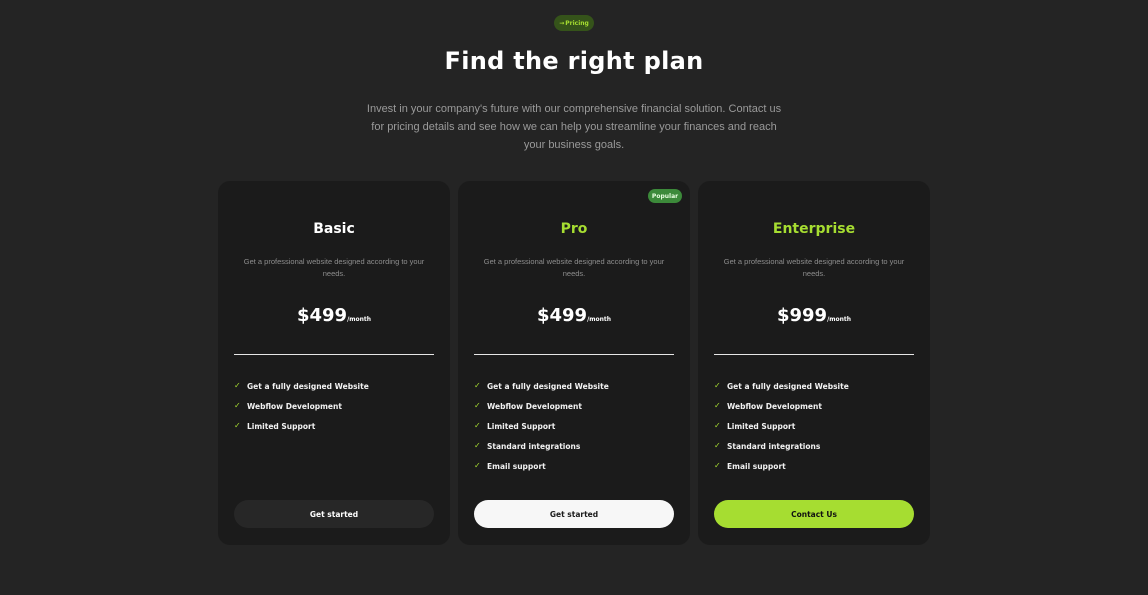  I want to click on price-amount: $999, so click(802, 315).